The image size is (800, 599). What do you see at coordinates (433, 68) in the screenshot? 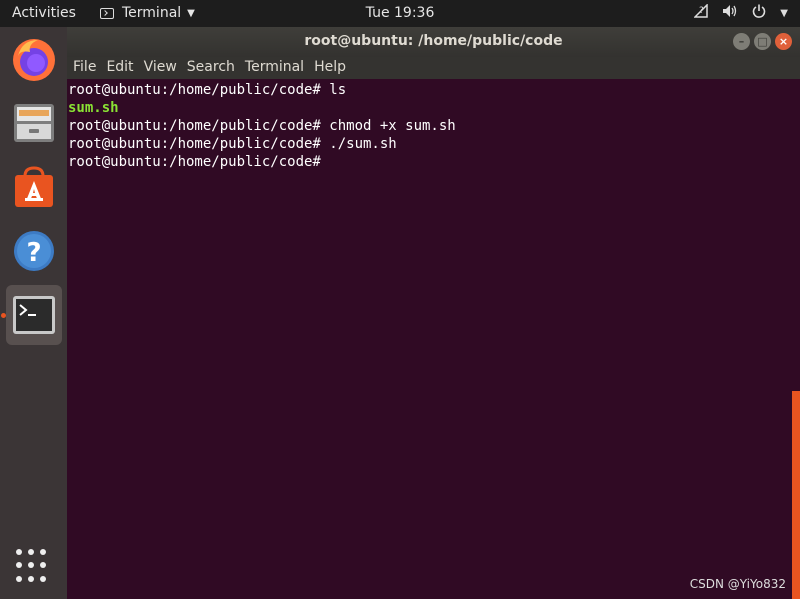
I see `menu-bar: File Edit View Search Terminal Help` at bounding box center [433, 68].